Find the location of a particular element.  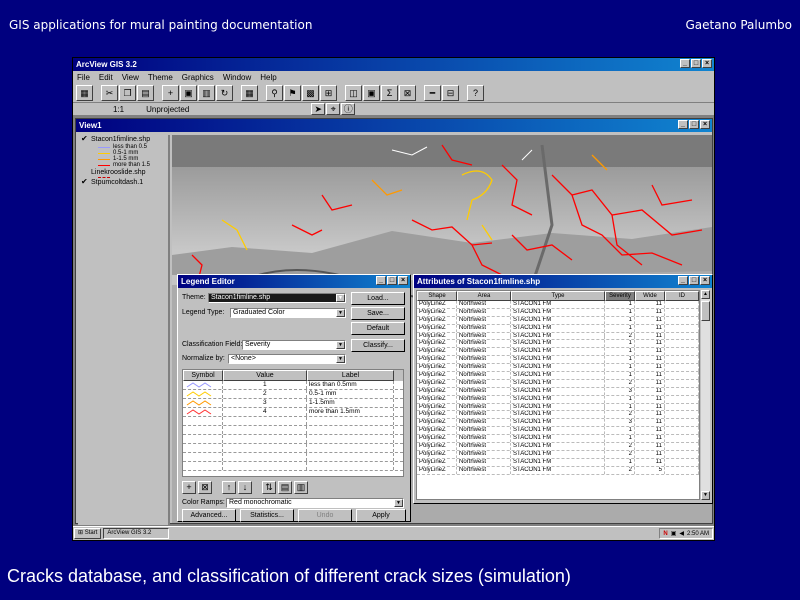

menu-edit: Edit is located at coordinates (106, 77).